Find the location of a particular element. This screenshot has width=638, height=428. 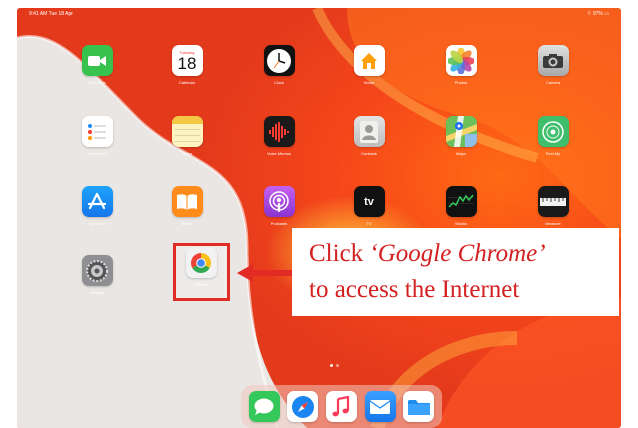

notes-icon is located at coordinates (187, 131).